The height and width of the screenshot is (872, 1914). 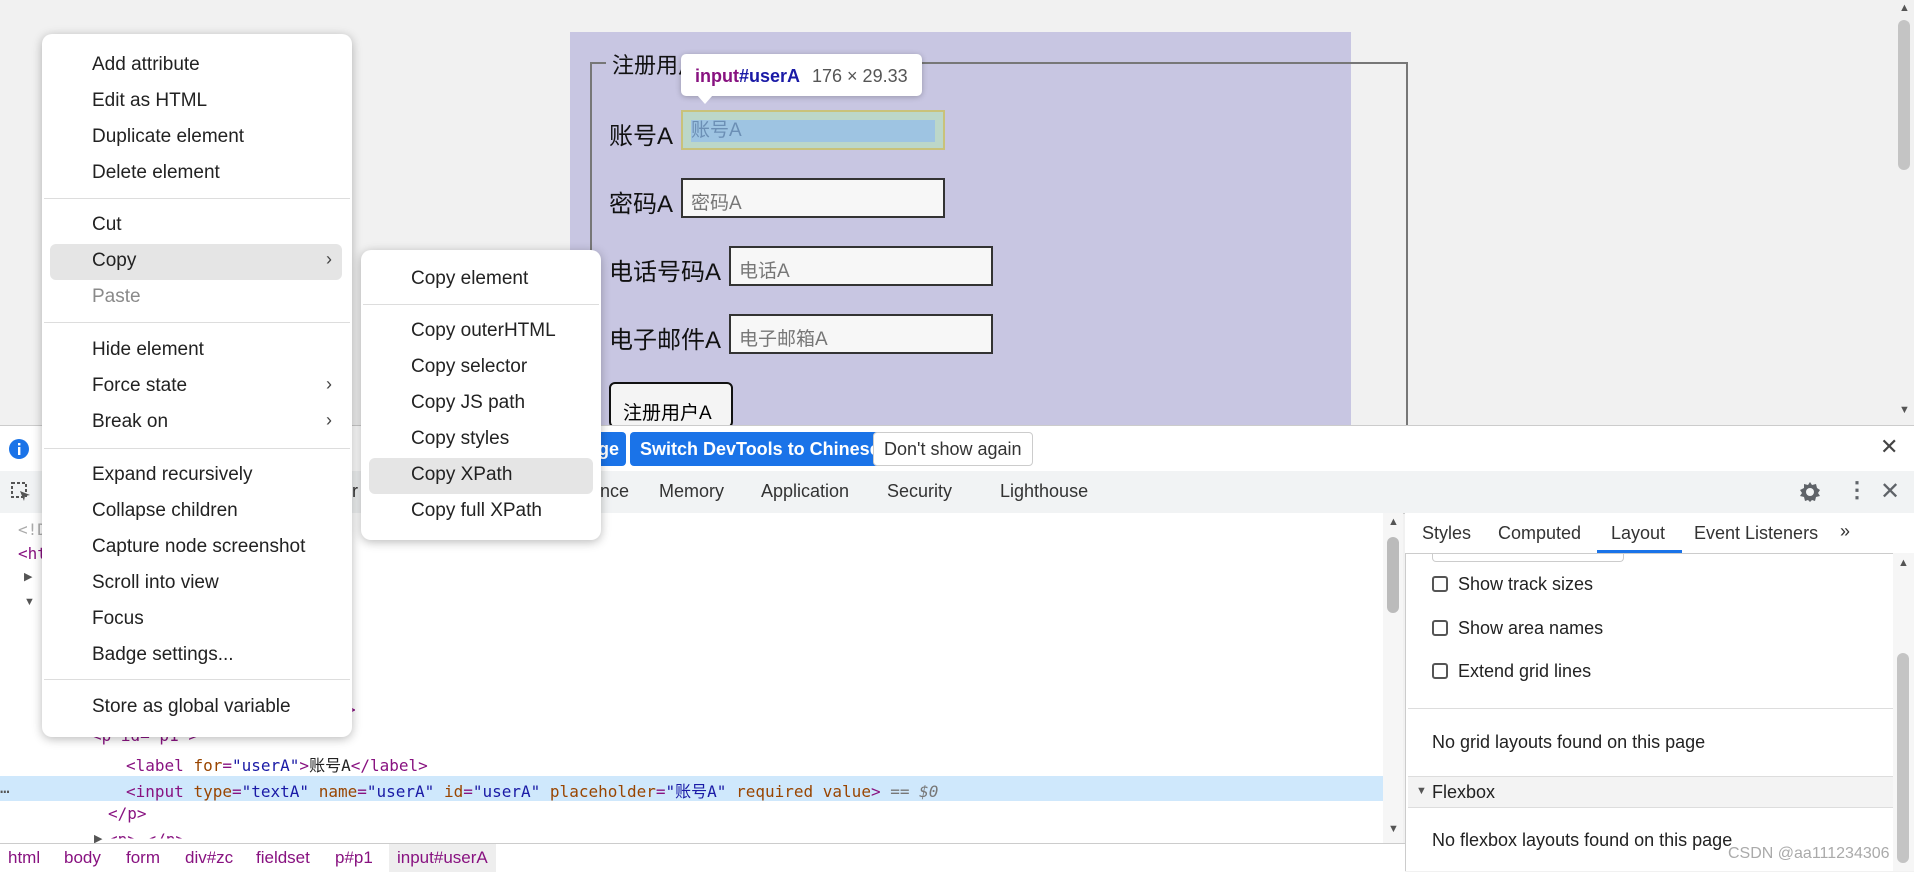 What do you see at coordinates (861, 334) in the screenshot?
I see `email-input: 电子邮箱A` at bounding box center [861, 334].